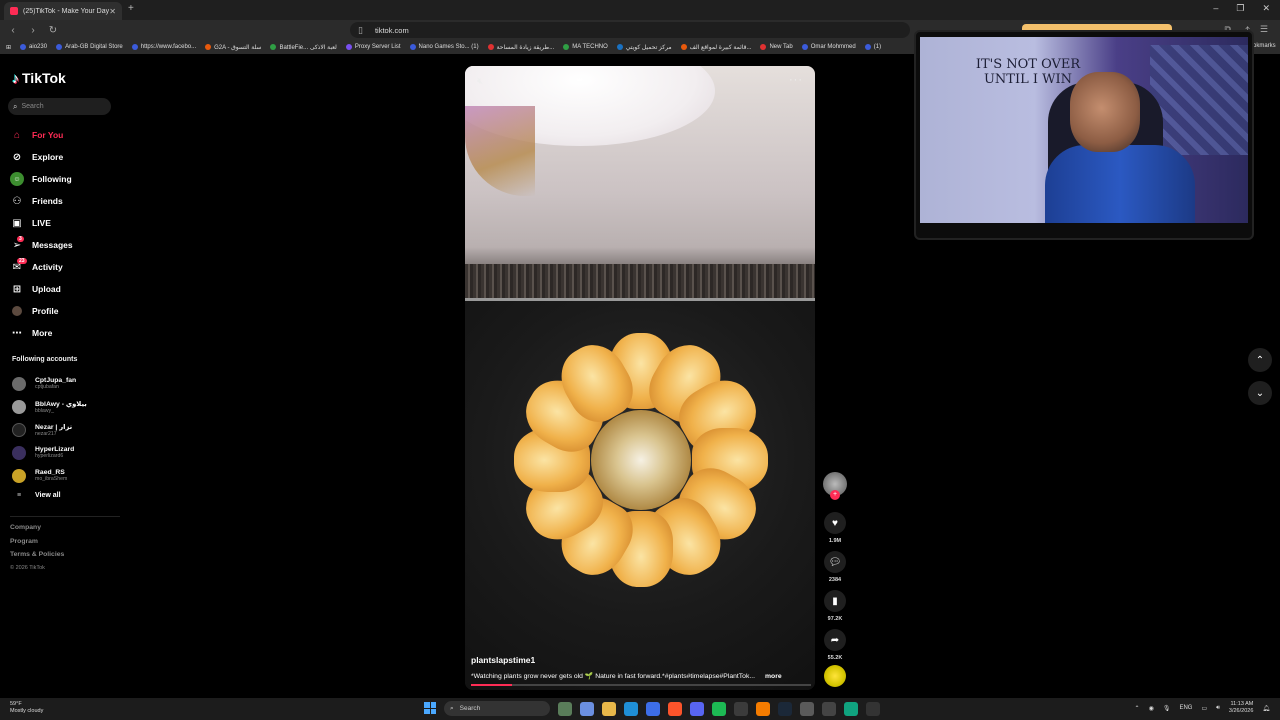  What do you see at coordinates (641, 685) in the screenshot?
I see `video-progress-bar` at bounding box center [641, 685].